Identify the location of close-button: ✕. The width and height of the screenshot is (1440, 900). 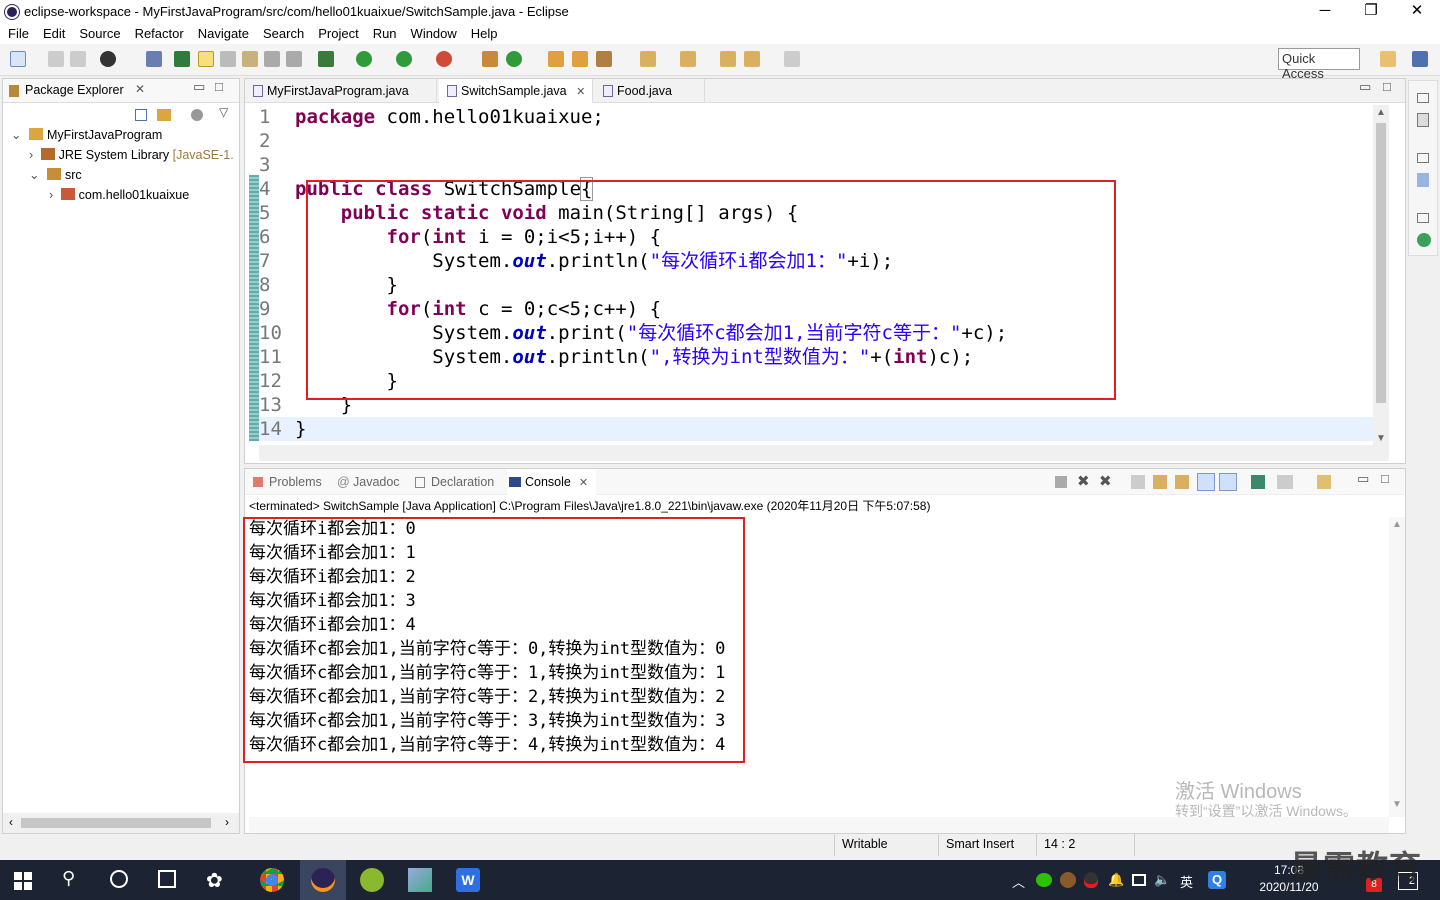
(1417, 12).